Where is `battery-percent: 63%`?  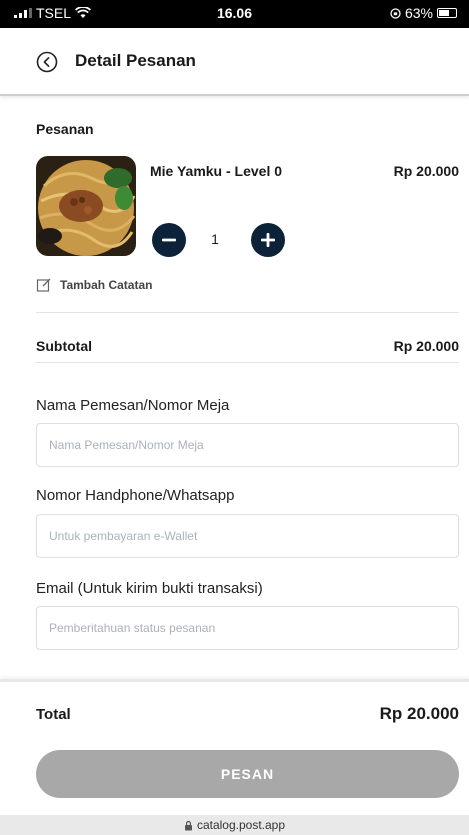 battery-percent: 63% is located at coordinates (418, 13).